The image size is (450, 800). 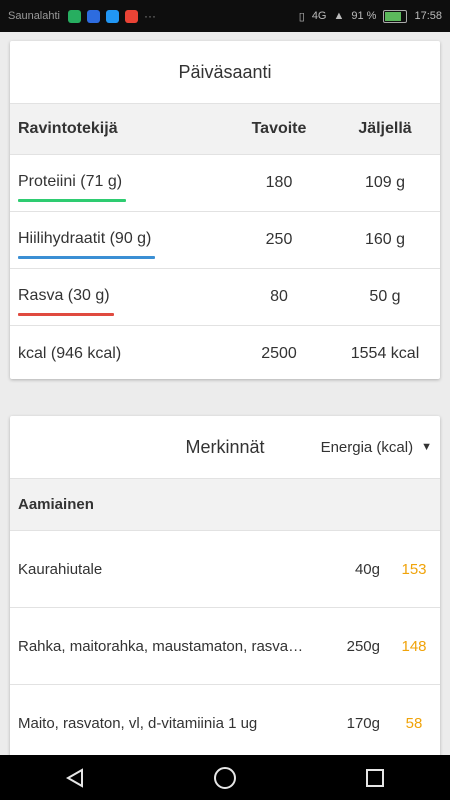 What do you see at coordinates (74, 16) in the screenshot?
I see `whatsapp-icon` at bounding box center [74, 16].